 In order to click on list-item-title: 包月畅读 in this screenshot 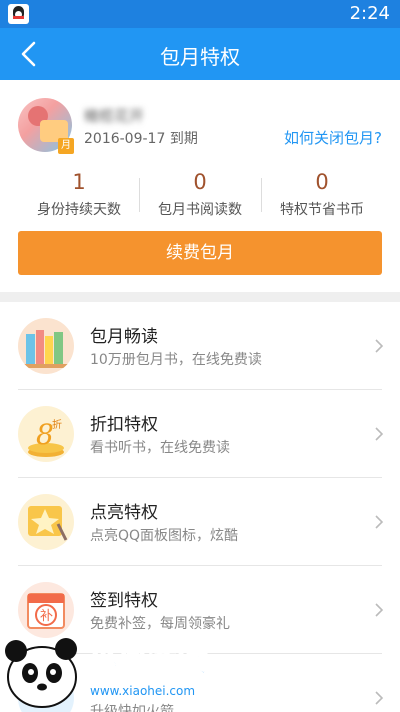, I will do `click(124, 337)`.